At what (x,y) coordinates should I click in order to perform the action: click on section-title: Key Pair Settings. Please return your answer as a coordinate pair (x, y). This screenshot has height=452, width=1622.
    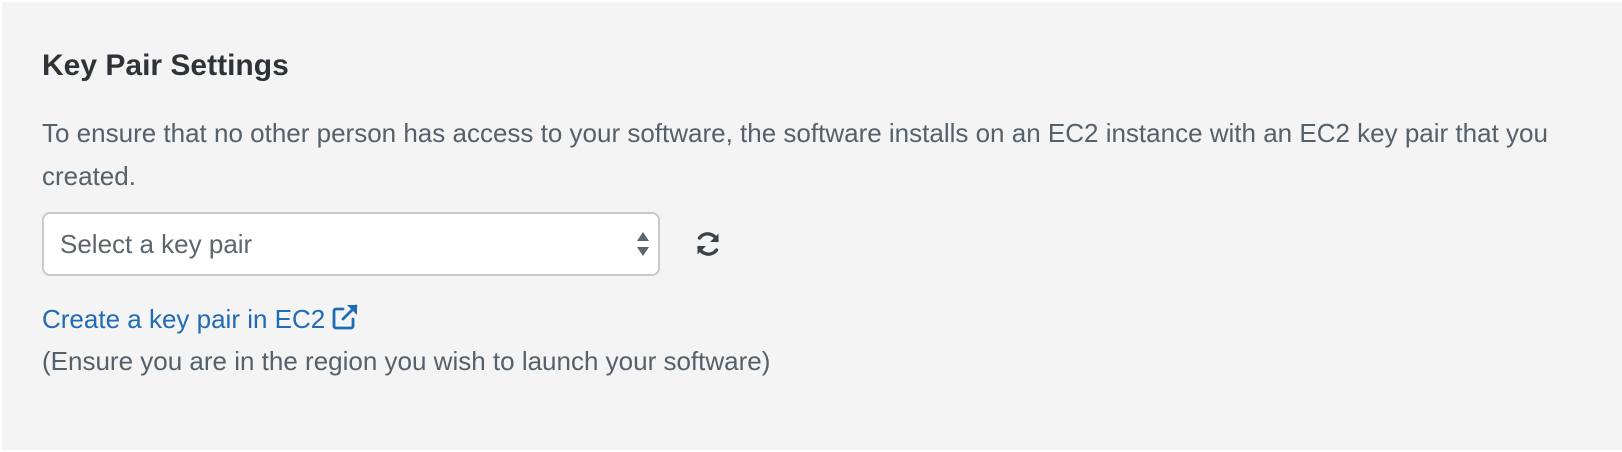
    Looking at the image, I should click on (165, 65).